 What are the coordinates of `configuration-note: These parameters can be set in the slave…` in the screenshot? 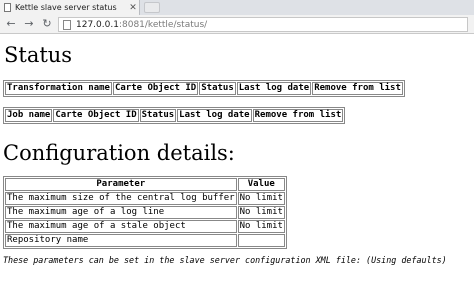 It's located at (225, 260).